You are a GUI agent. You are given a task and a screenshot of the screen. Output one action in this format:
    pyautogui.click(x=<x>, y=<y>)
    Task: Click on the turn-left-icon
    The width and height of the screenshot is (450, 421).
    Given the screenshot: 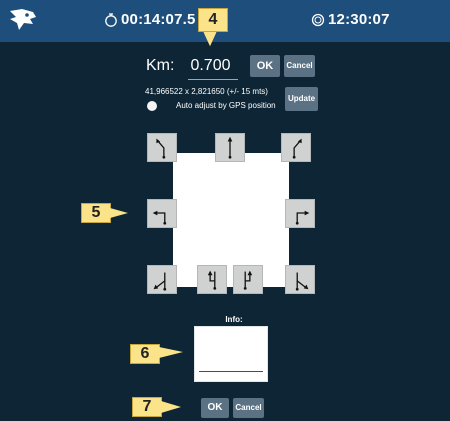 What is the action you would take?
    pyautogui.click(x=159, y=217)
    